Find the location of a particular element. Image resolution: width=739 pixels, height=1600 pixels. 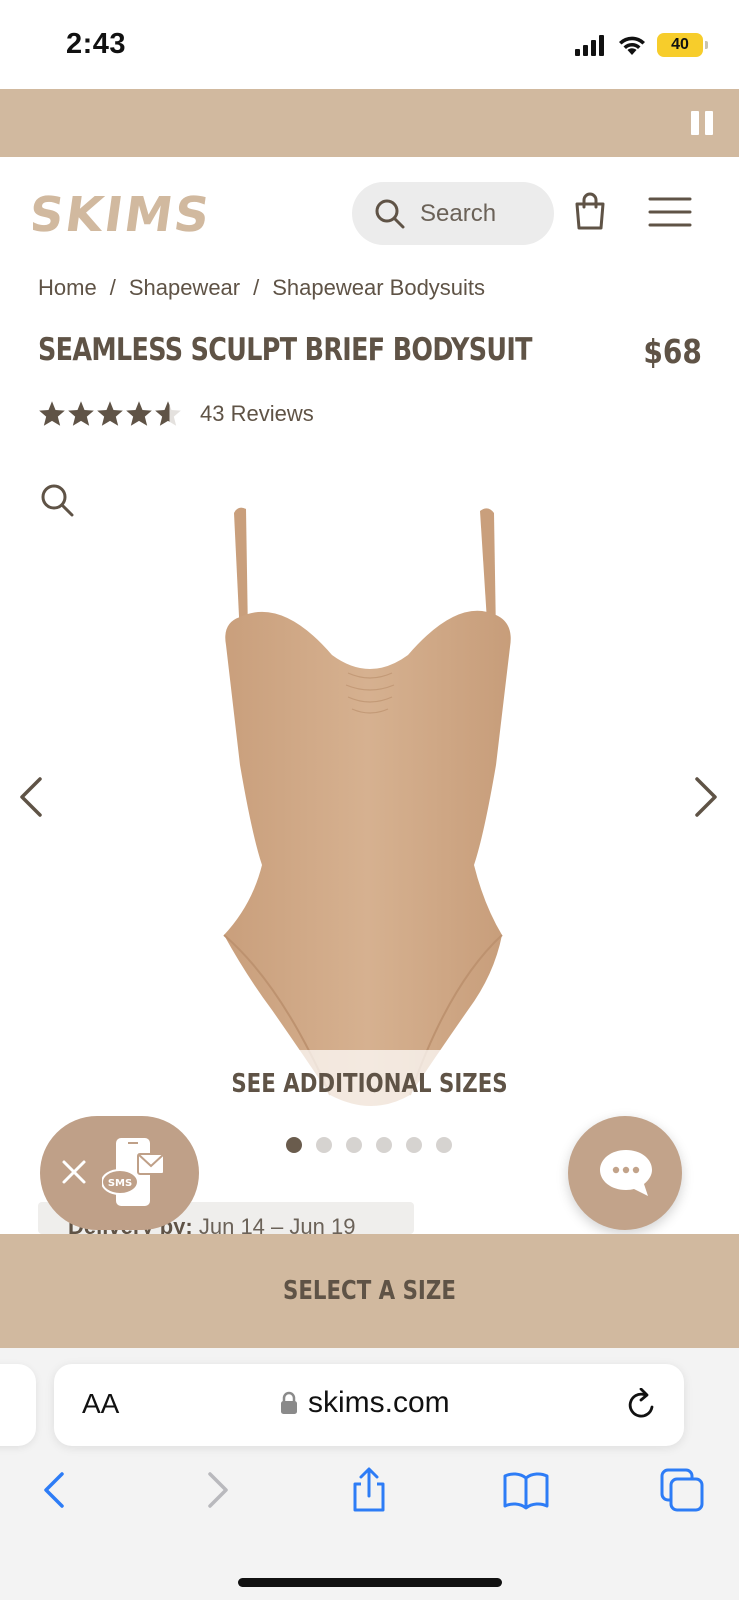

delivery-dates: Jun 14 – Jun 19 is located at coordinates (277, 1224).